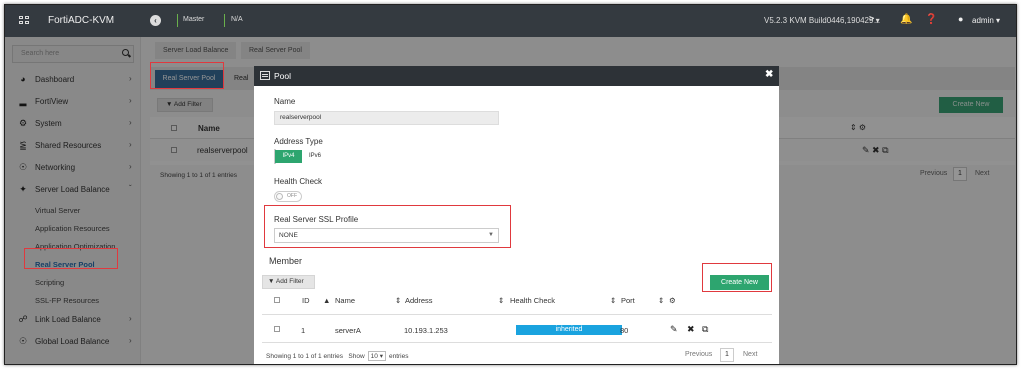 Image resolution: width=1021 pixels, height=369 pixels. What do you see at coordinates (237, 19) in the screenshot?
I see `na-label: N/A` at bounding box center [237, 19].